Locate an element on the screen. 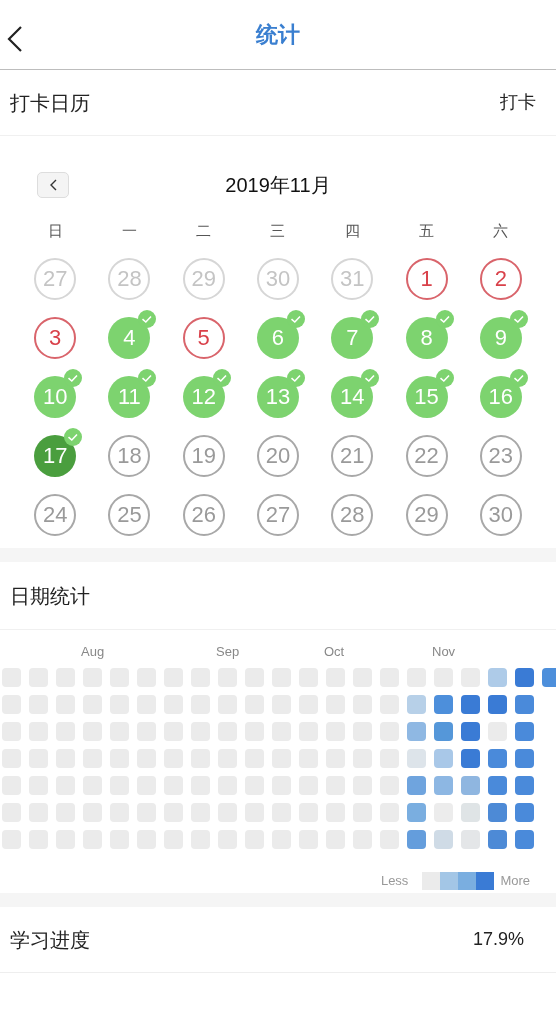  chevron-left-icon is located at coordinates (53, 185).